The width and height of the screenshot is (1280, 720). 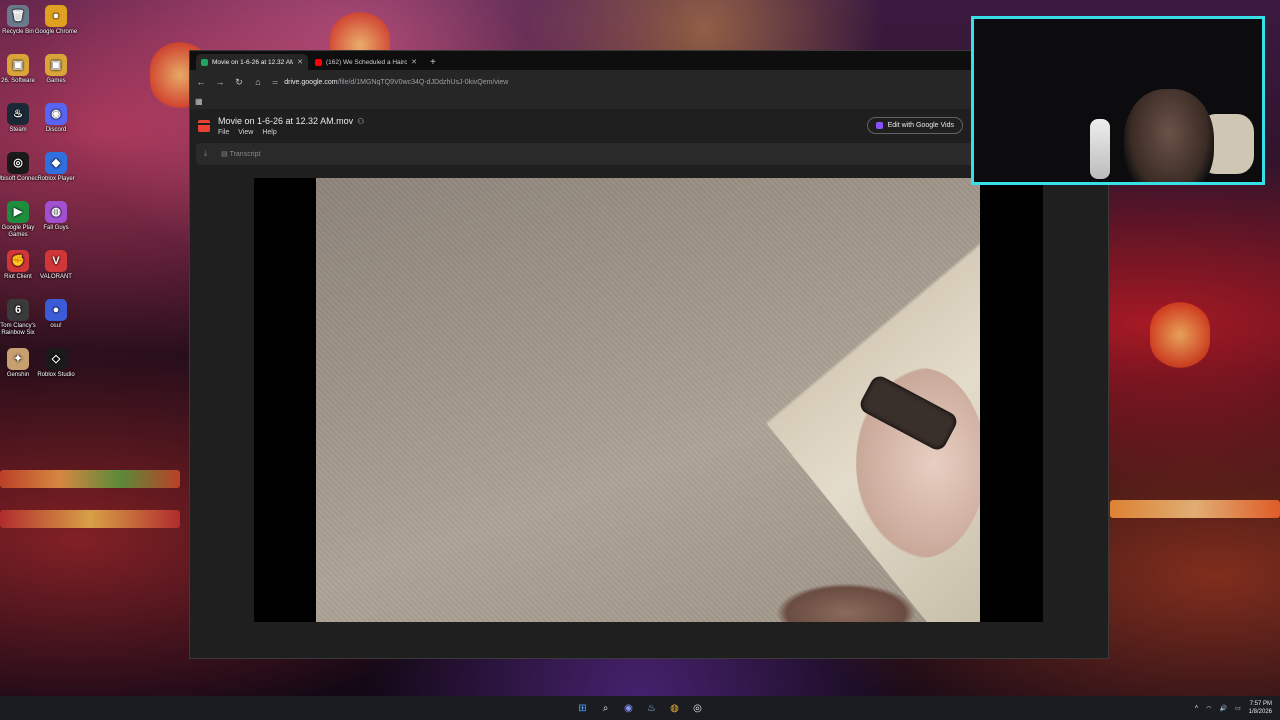 What do you see at coordinates (1233, 708) in the screenshot?
I see `system-tray: ˄ ◠ 🔊 ▭ 7:57 PM 1/8/2026` at bounding box center [1233, 708].